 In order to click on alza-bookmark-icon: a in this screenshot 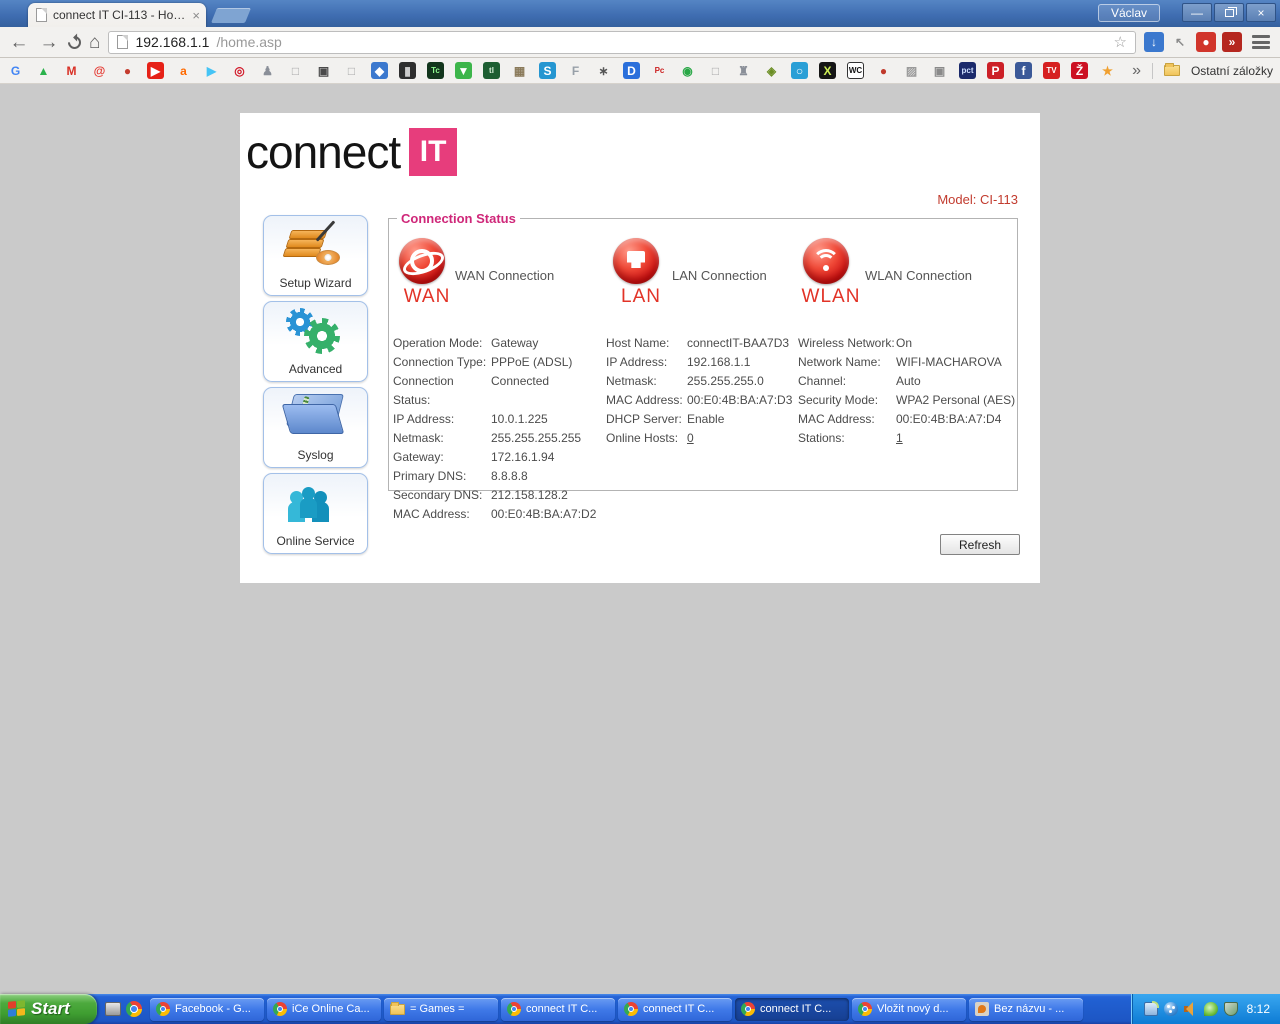, I will do `click(183, 70)`.